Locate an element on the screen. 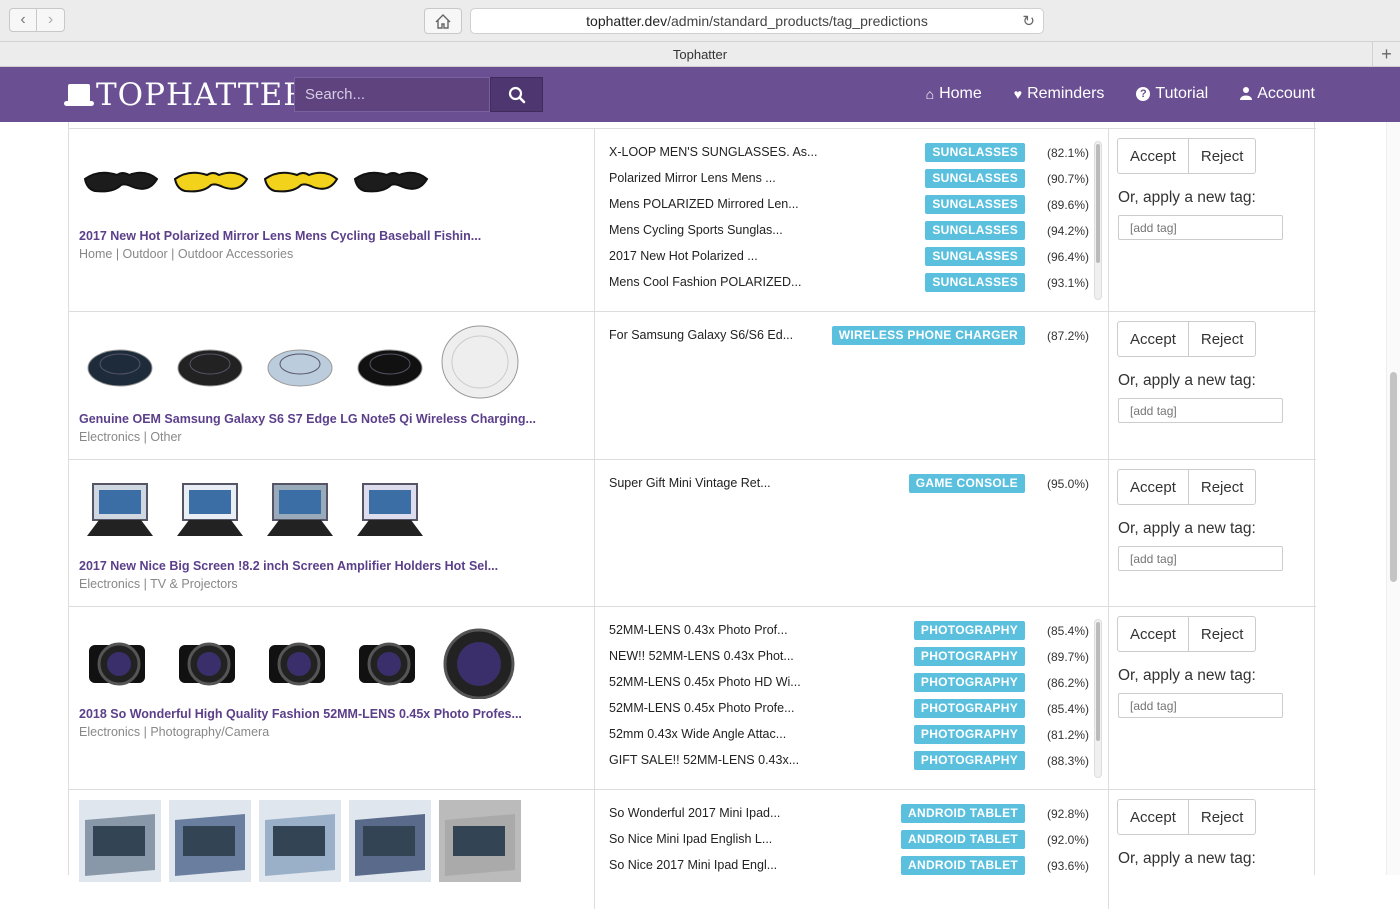 The width and height of the screenshot is (1400, 909). menu-item-label: Tutorial is located at coordinates (1182, 93).